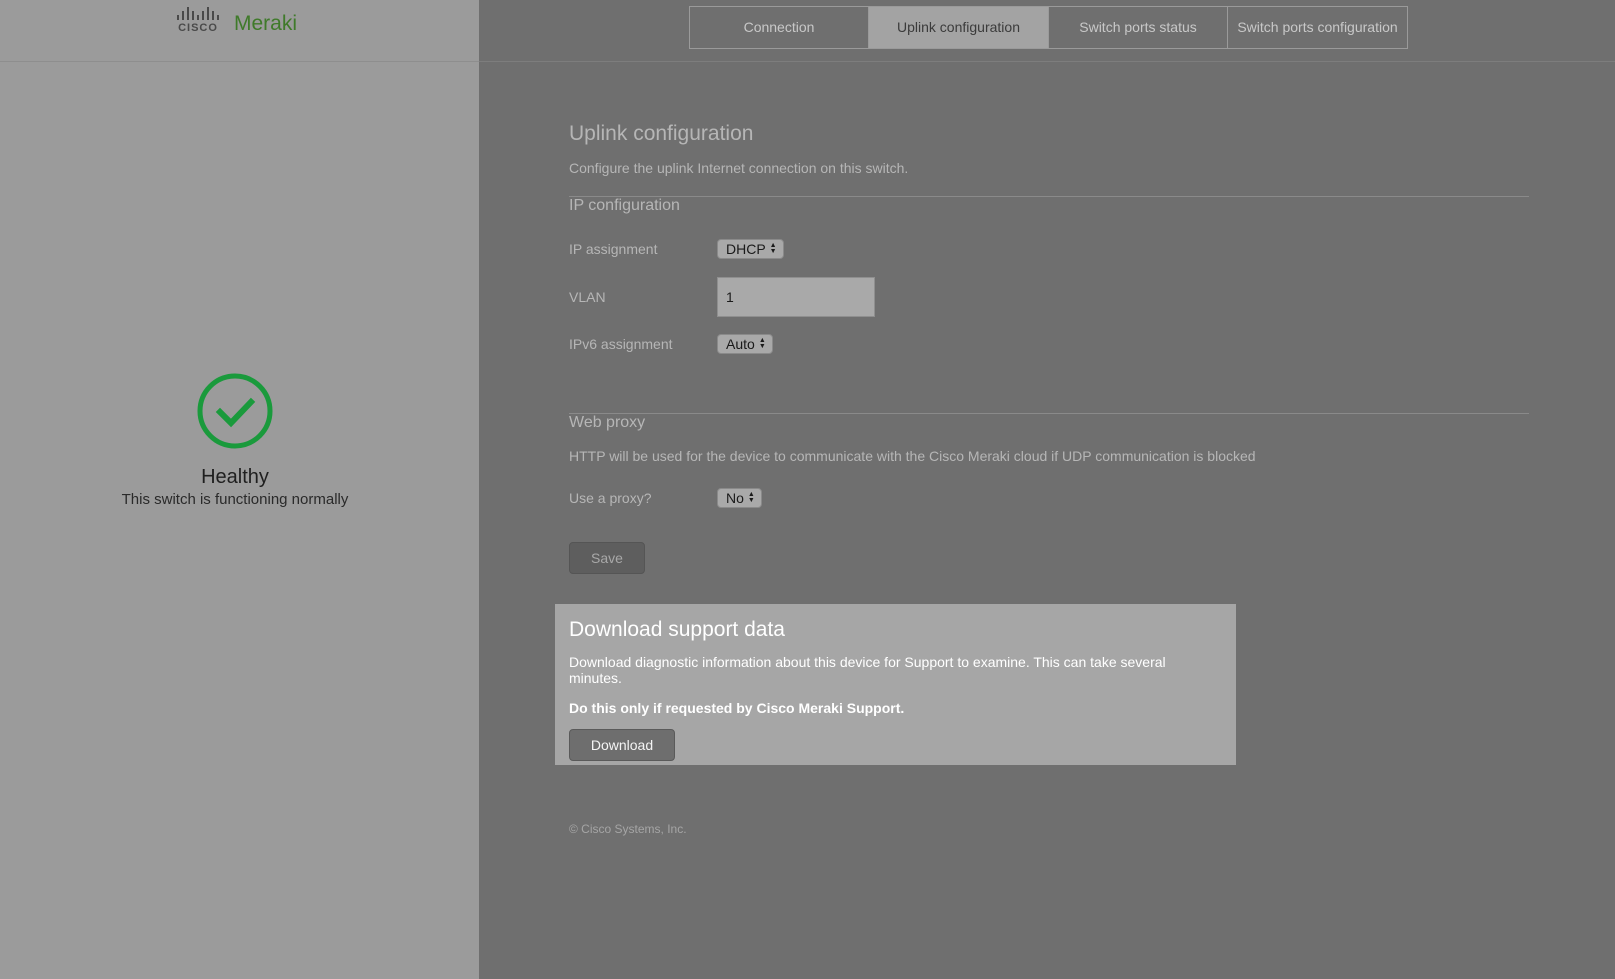  Describe the element at coordinates (198, 13) in the screenshot. I see `cisco-bars-icon` at that location.